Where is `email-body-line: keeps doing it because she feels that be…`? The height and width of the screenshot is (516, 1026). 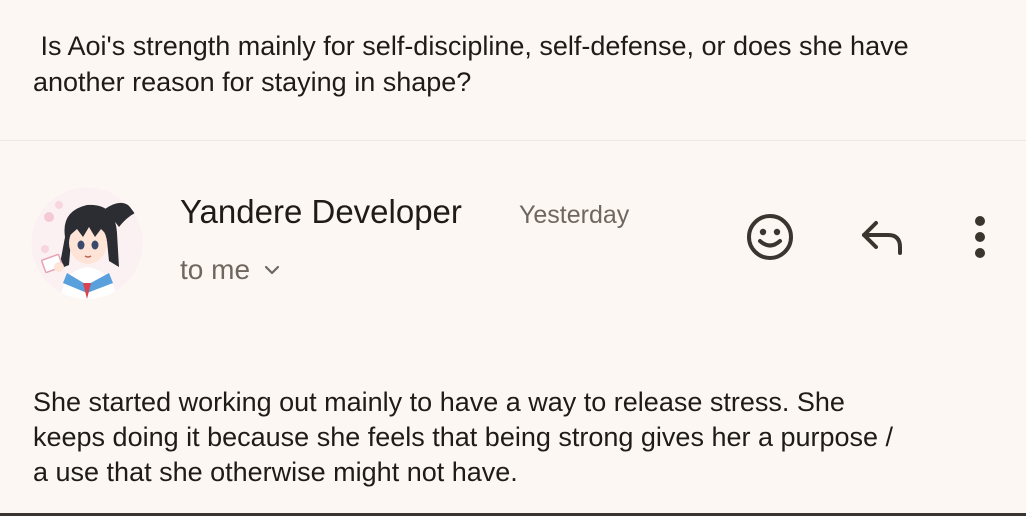 email-body-line: keeps doing it because she feels that be… is located at coordinates (463, 437).